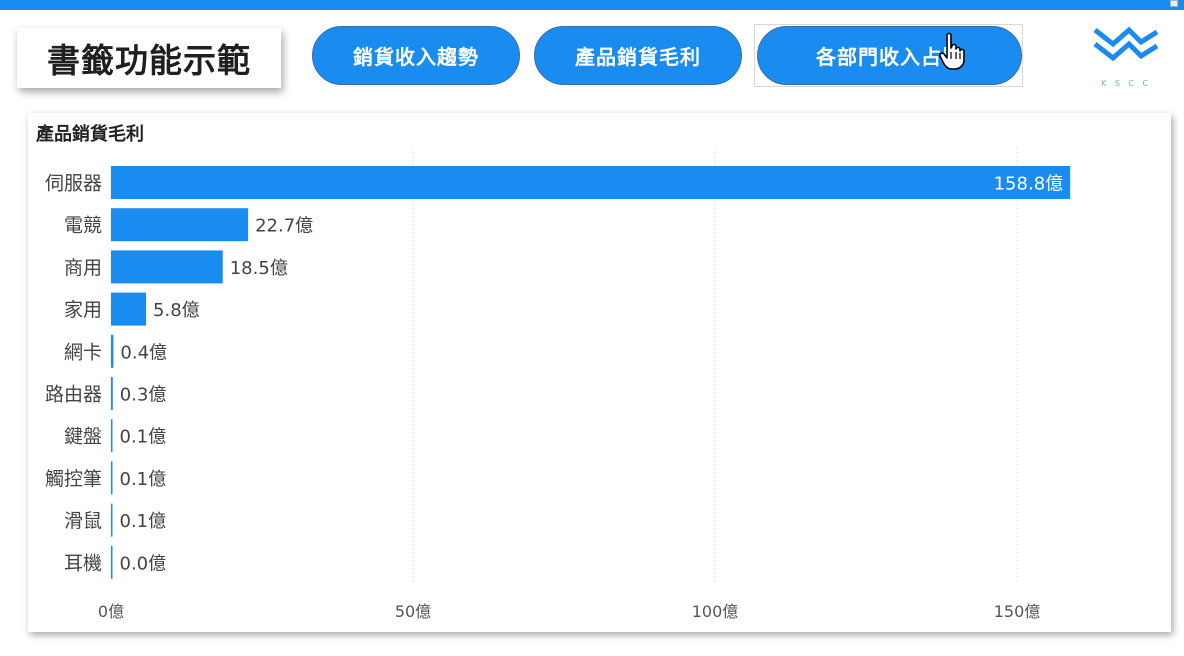  Describe the element at coordinates (73, 184) in the screenshot. I see `category-label: 伺服器` at that location.